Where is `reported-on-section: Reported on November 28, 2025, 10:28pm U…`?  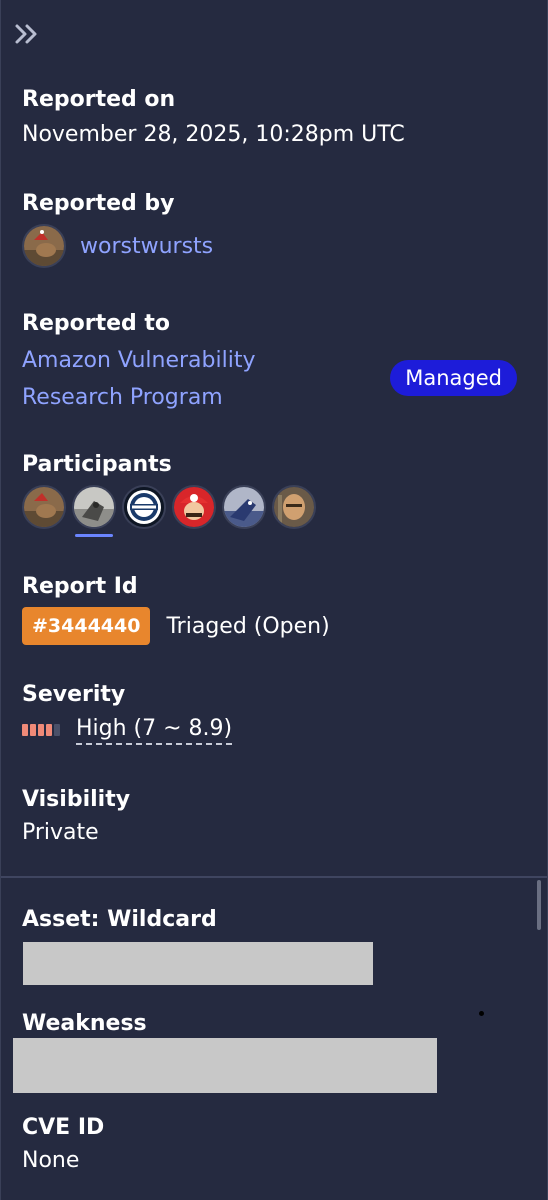
reported-on-section: Reported on November 28, 2025, 10:28pm U… is located at coordinates (274, 118).